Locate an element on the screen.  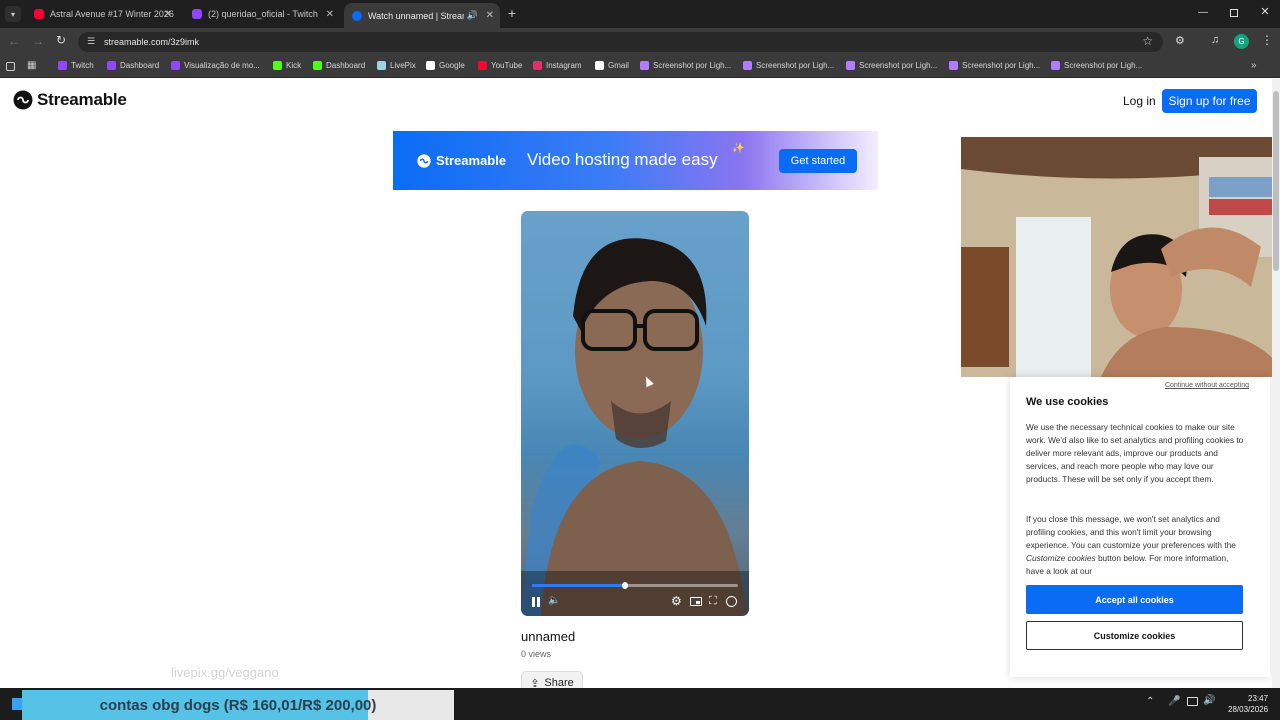
video-progress-fill is located at coordinates (578, 585).